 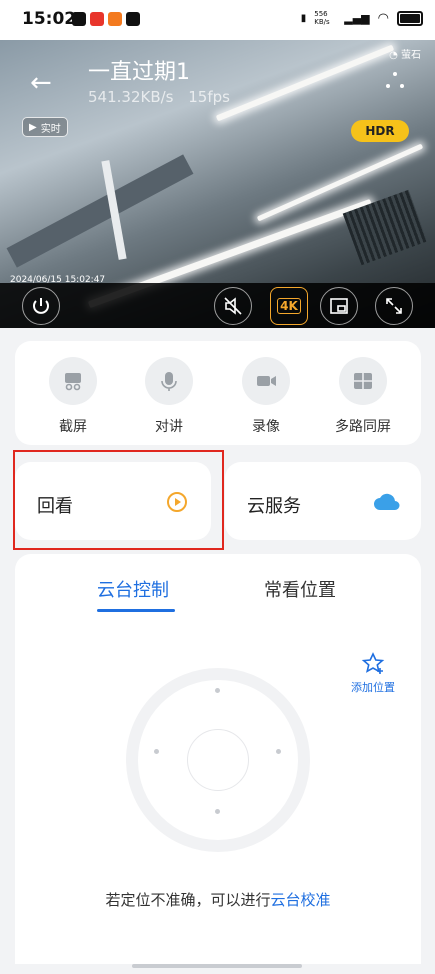 I want to click on status-bar: 15:02 ▮ 556 KB/s ▂▄▆ ◠, so click(x=217, y=20).